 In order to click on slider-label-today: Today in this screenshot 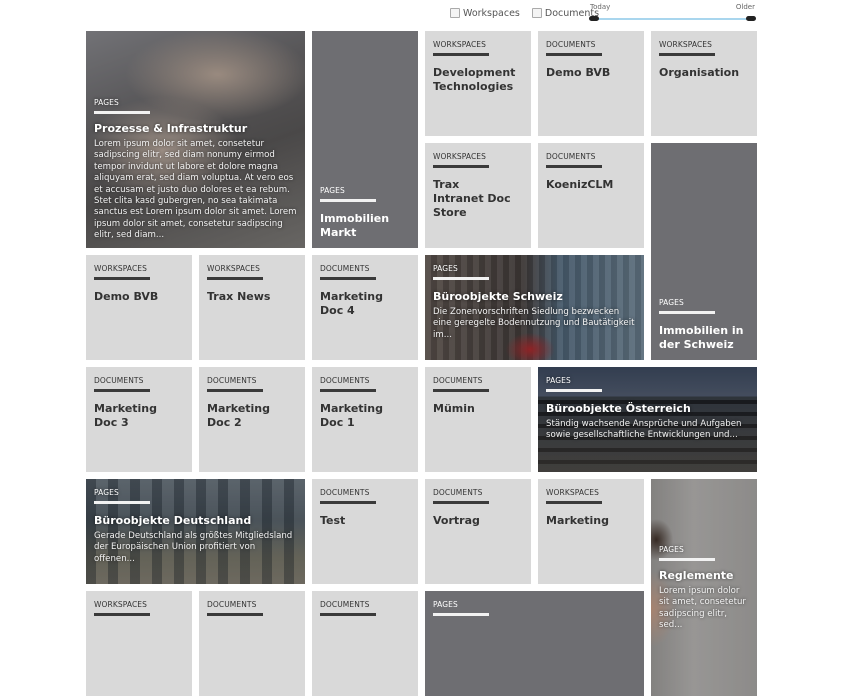, I will do `click(600, 7)`.